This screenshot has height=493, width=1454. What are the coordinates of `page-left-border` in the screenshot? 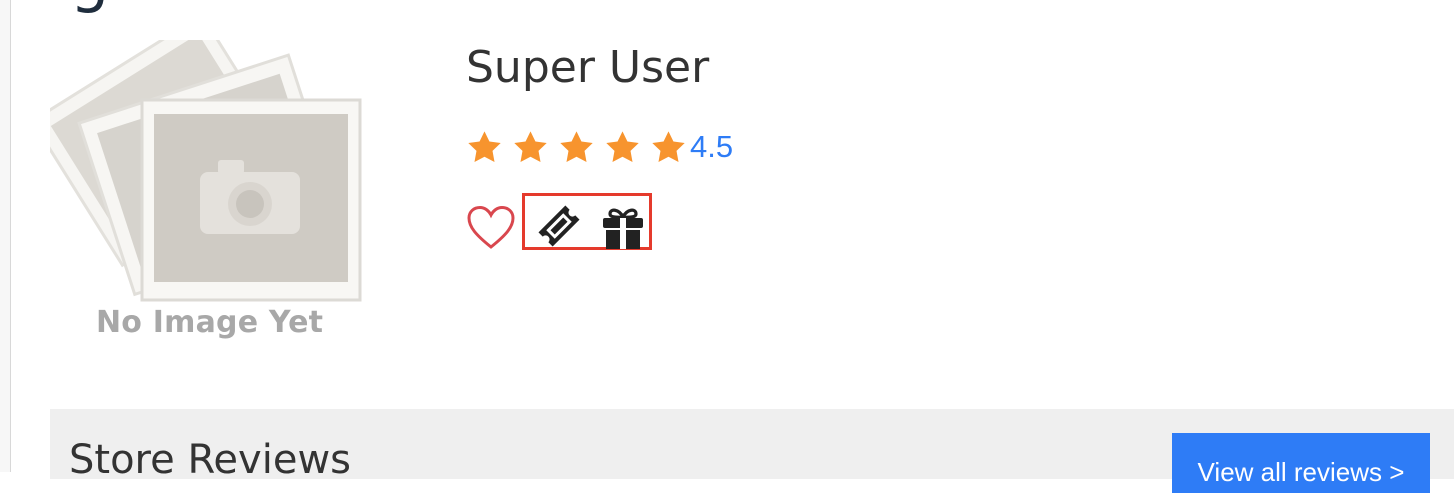 It's located at (5, 236).